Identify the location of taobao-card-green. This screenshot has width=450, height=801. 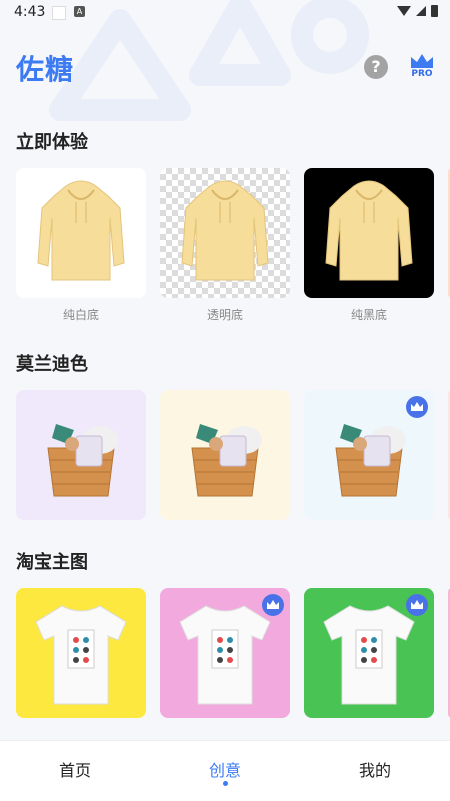
(369, 653).